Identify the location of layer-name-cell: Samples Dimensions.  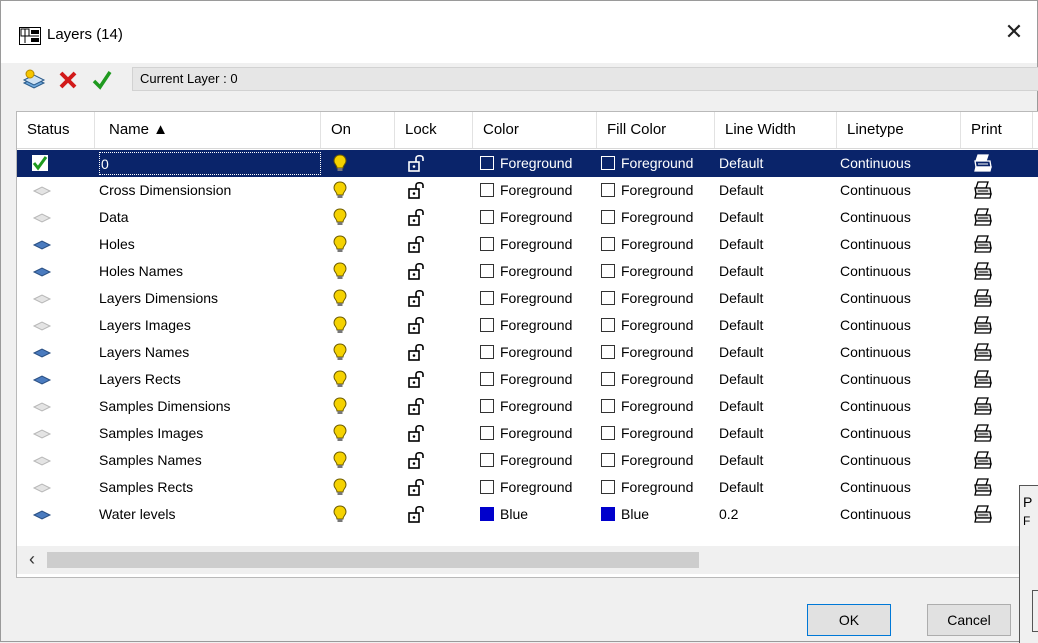
(210, 406).